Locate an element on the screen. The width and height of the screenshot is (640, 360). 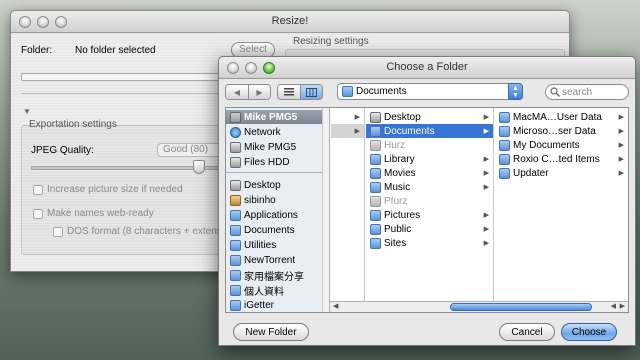
column-root-item-selected: ▶ is located at coordinates (347, 131).